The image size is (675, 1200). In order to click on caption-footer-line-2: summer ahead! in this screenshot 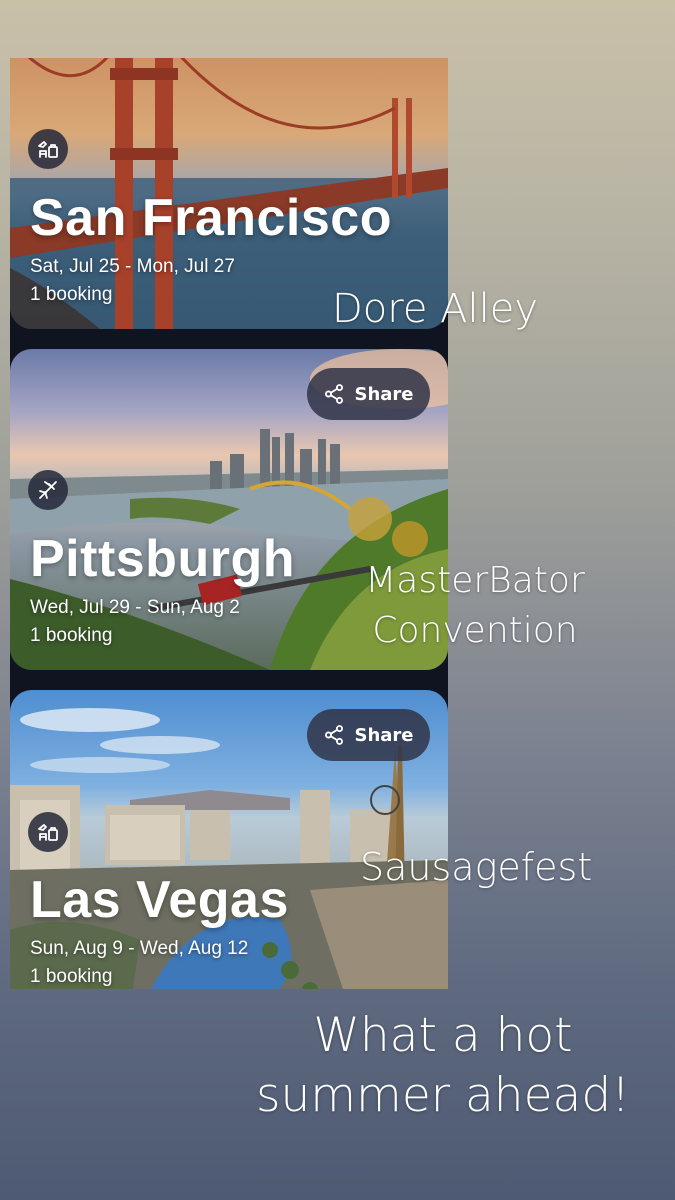, I will do `click(442, 1095)`.